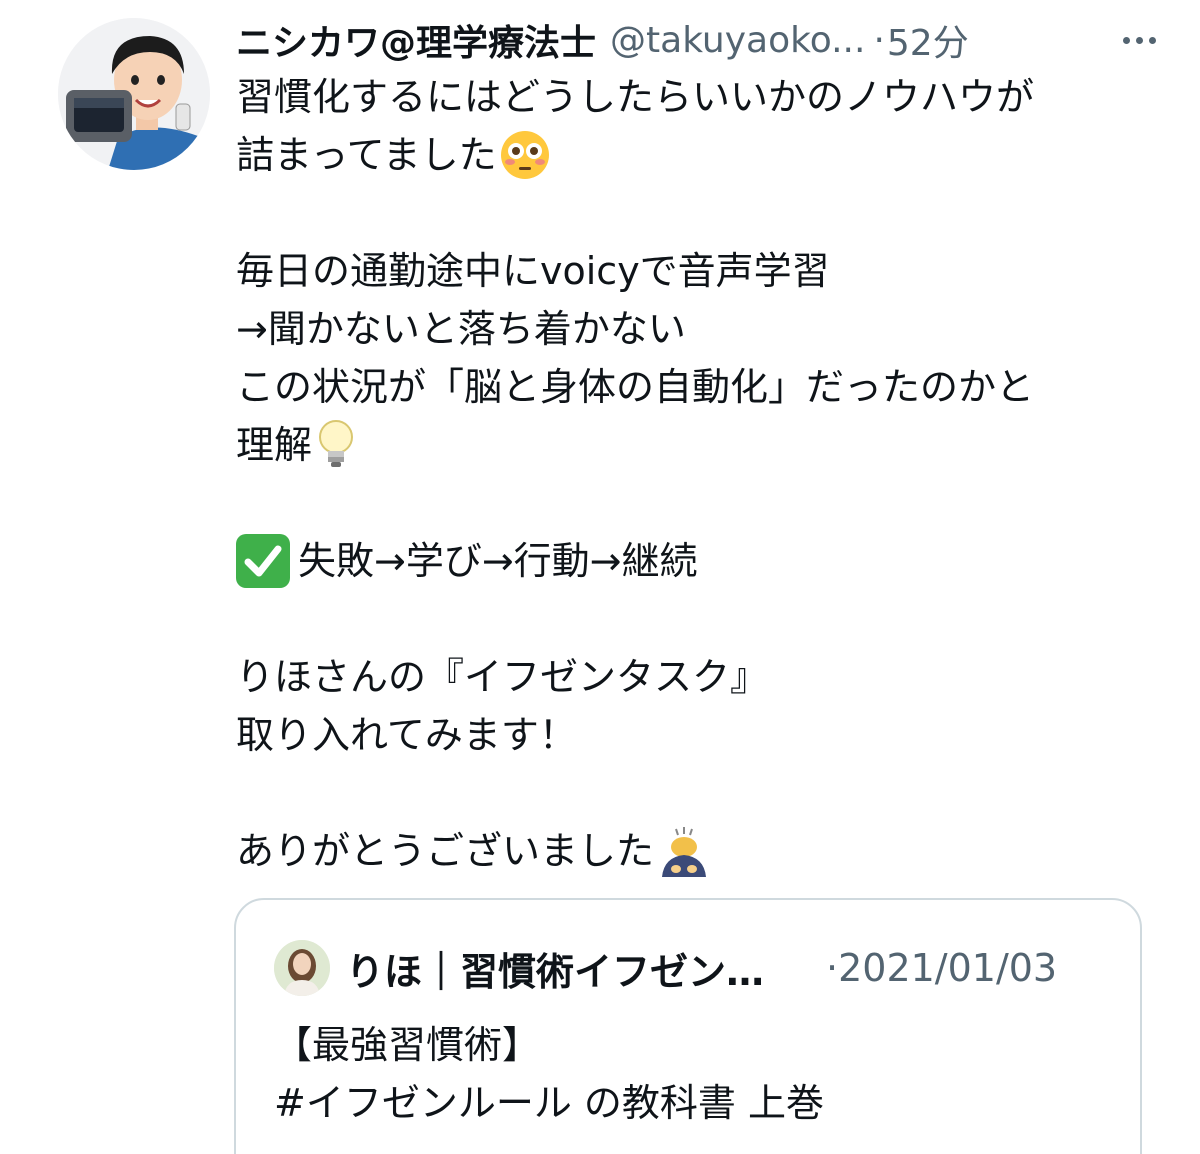 This screenshot has width=1200, height=1154. Describe the element at coordinates (461, 329) in the screenshot. I see `tweet-line: →聞かないと落ち着かない` at that location.